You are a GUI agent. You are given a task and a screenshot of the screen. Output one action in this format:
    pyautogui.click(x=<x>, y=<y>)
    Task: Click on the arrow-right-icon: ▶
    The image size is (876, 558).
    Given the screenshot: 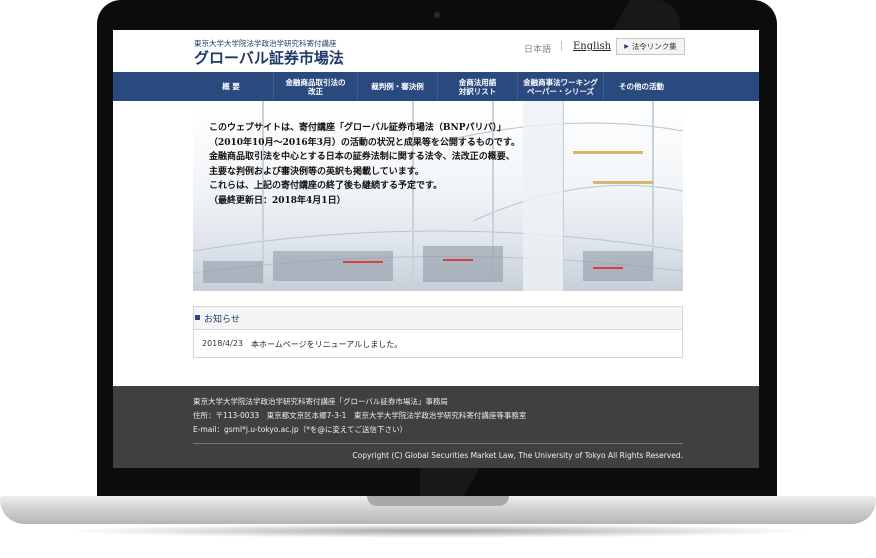 What is the action you would take?
    pyautogui.click(x=626, y=46)
    